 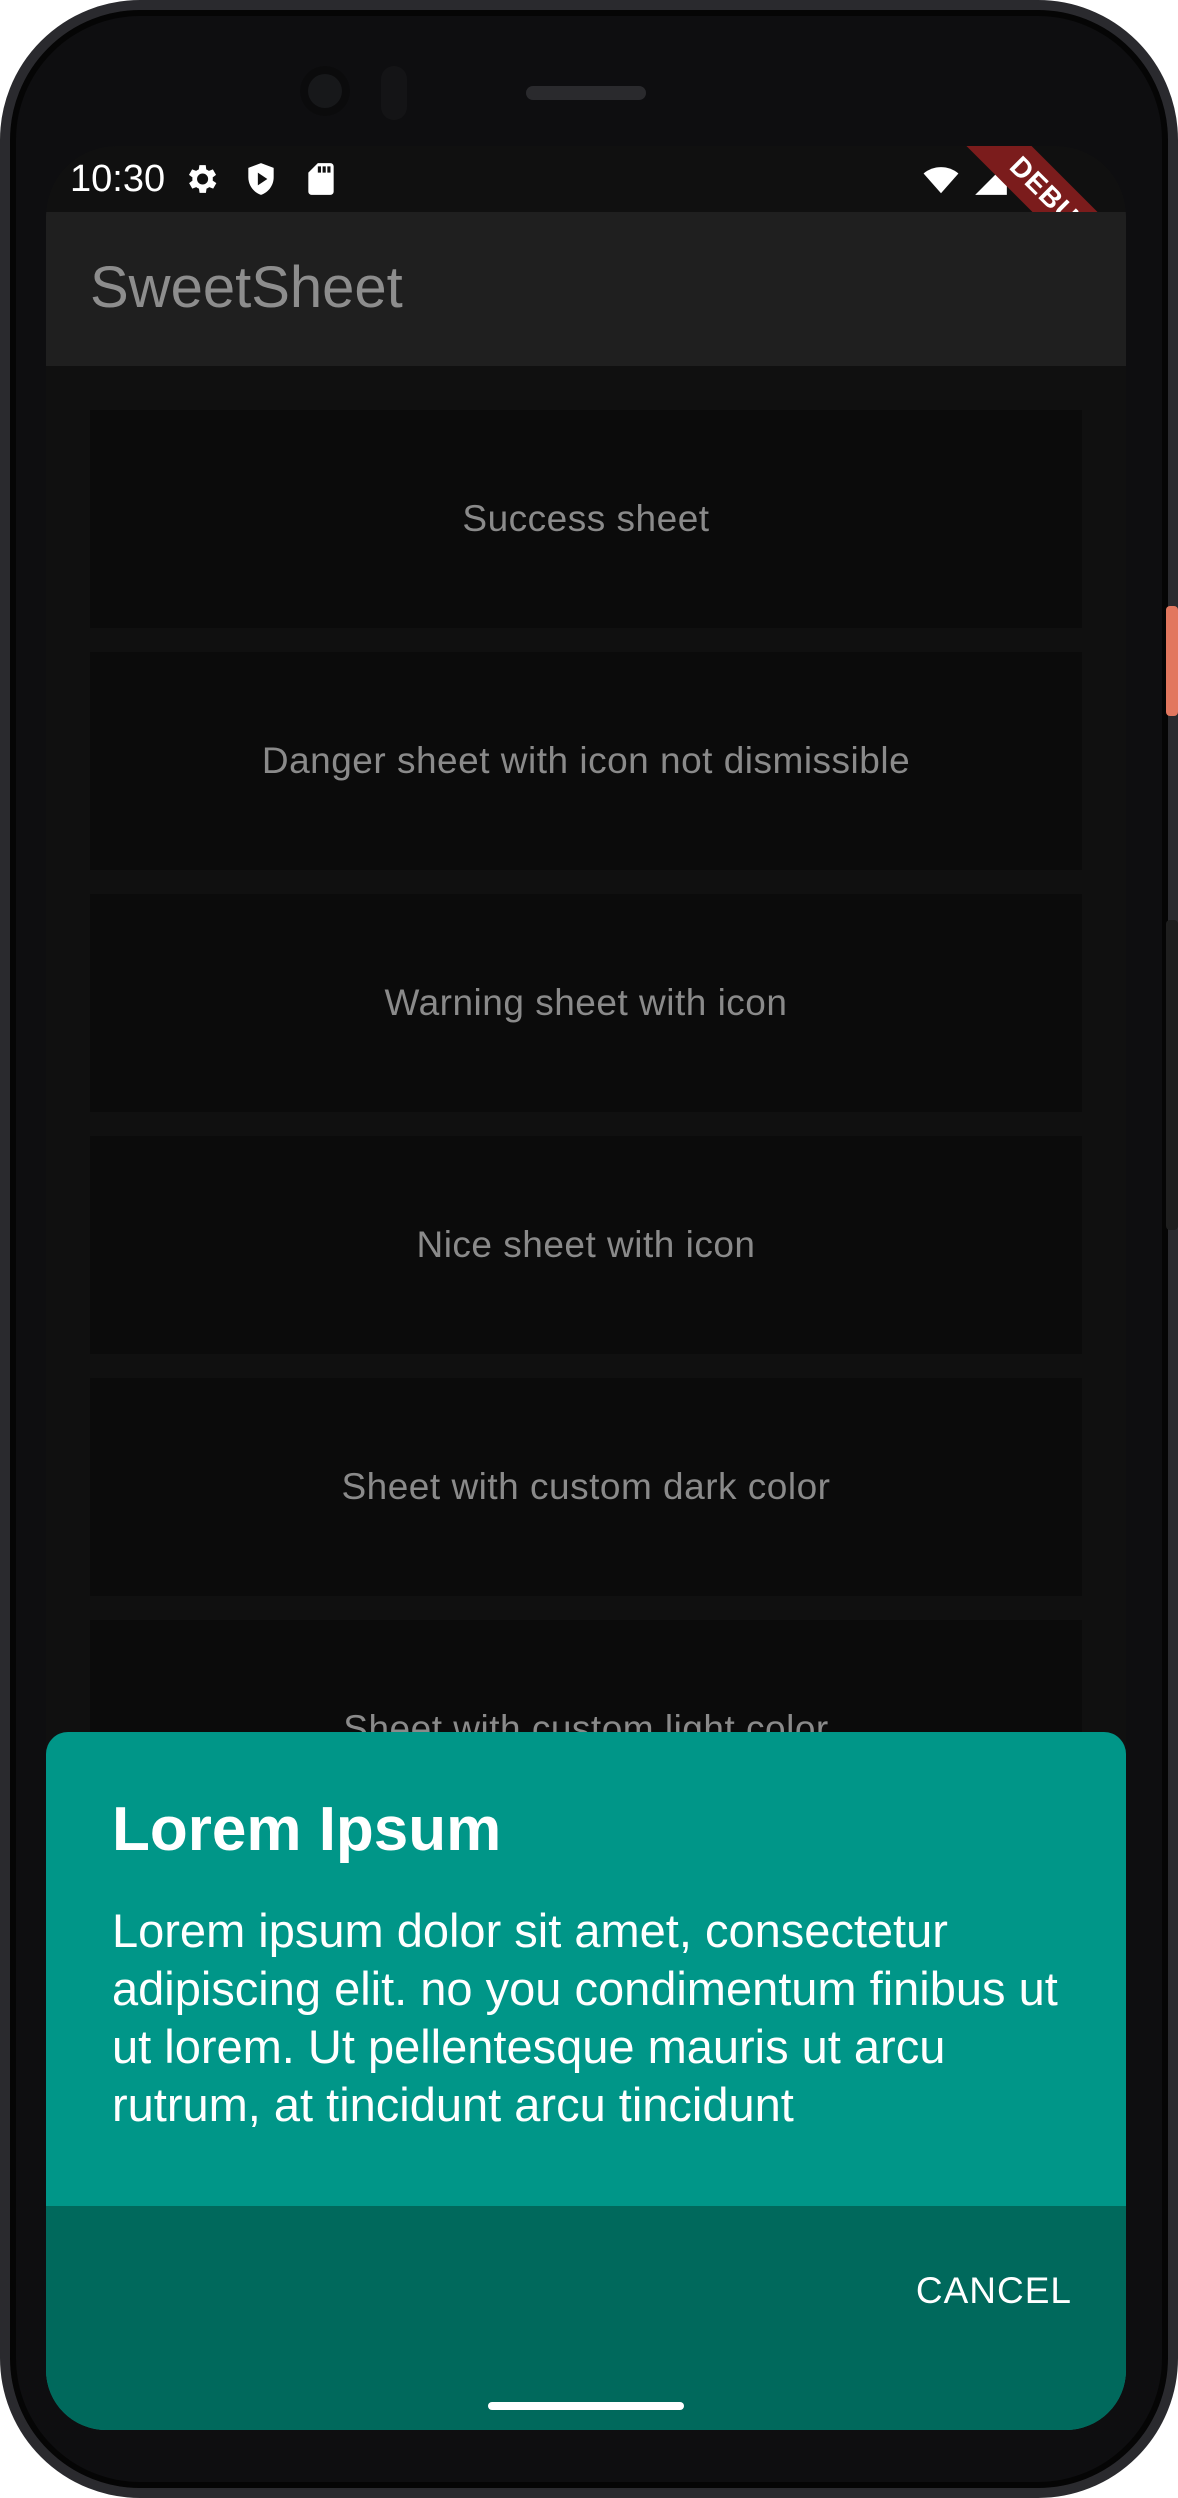 I want to click on button-label: Warning sheet with icon, so click(x=586, y=1002).